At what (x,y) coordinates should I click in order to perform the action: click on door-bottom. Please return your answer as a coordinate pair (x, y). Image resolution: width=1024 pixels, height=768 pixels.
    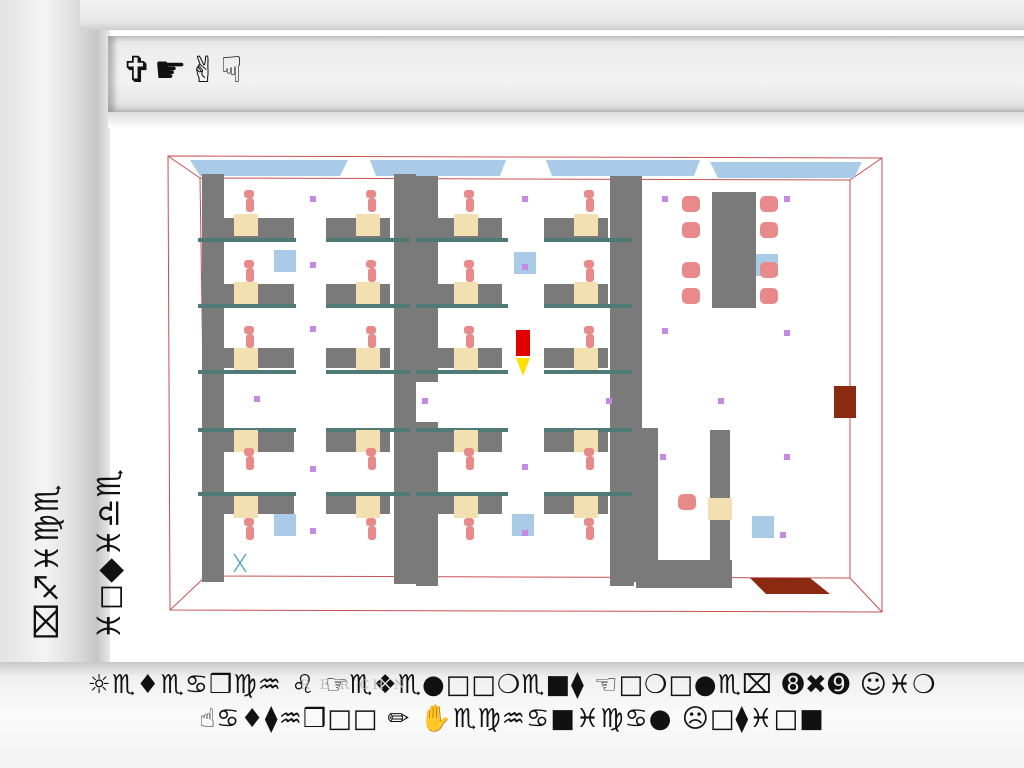
    Looking at the image, I should click on (790, 586).